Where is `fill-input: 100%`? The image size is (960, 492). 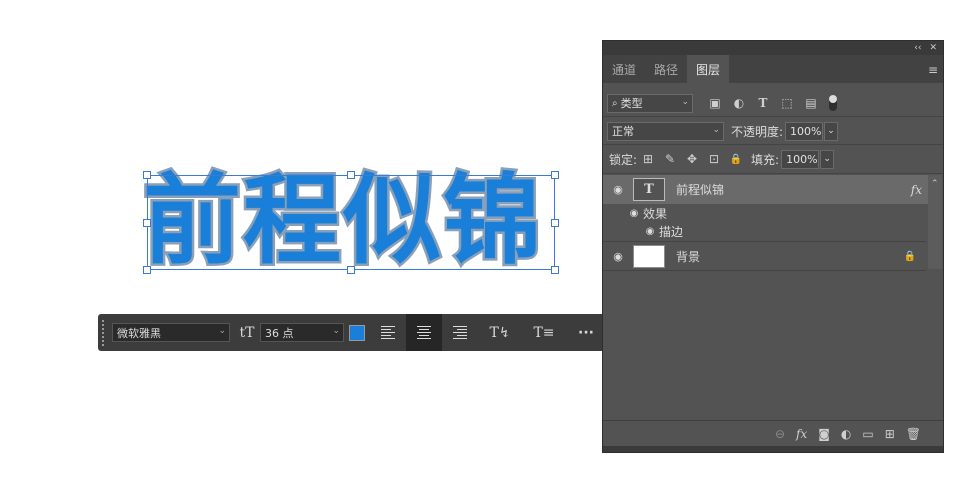 fill-input: 100% is located at coordinates (800, 159).